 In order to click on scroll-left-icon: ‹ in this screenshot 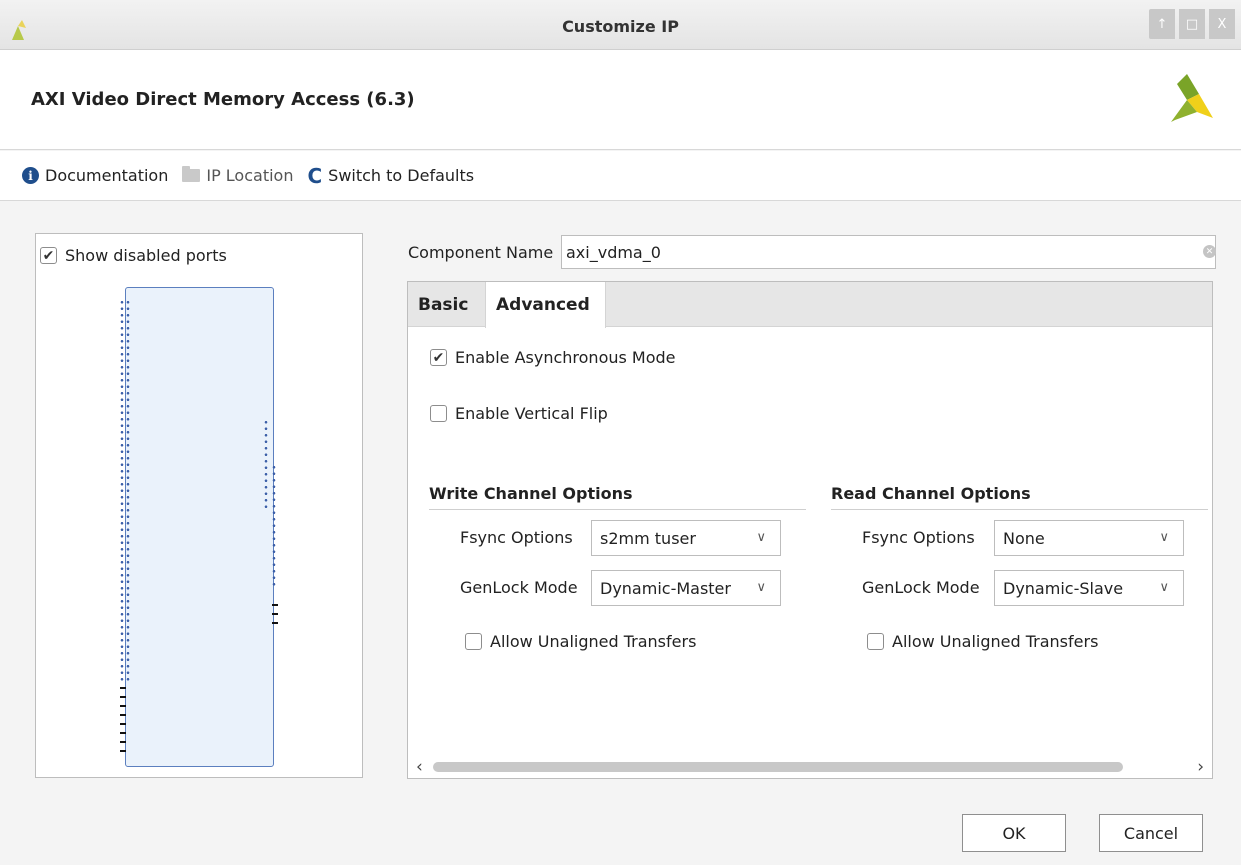, I will do `click(419, 767)`.